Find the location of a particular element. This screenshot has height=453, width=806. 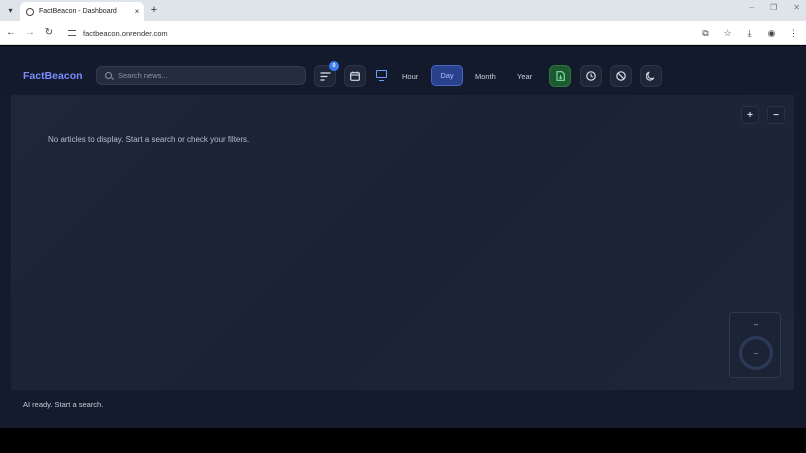

zoom-in-button: + is located at coordinates (750, 115).